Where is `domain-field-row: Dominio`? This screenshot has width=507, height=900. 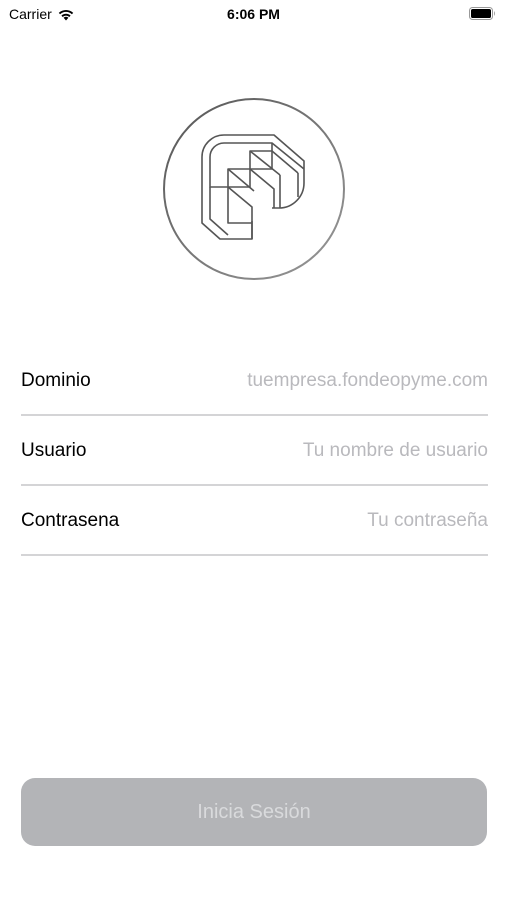
domain-field-row: Dominio is located at coordinates (254, 381).